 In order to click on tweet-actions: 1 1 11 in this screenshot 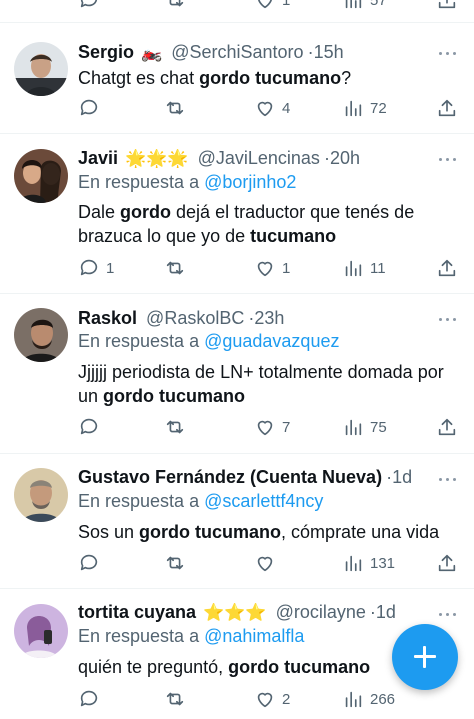, I will do `click(269, 268)`.